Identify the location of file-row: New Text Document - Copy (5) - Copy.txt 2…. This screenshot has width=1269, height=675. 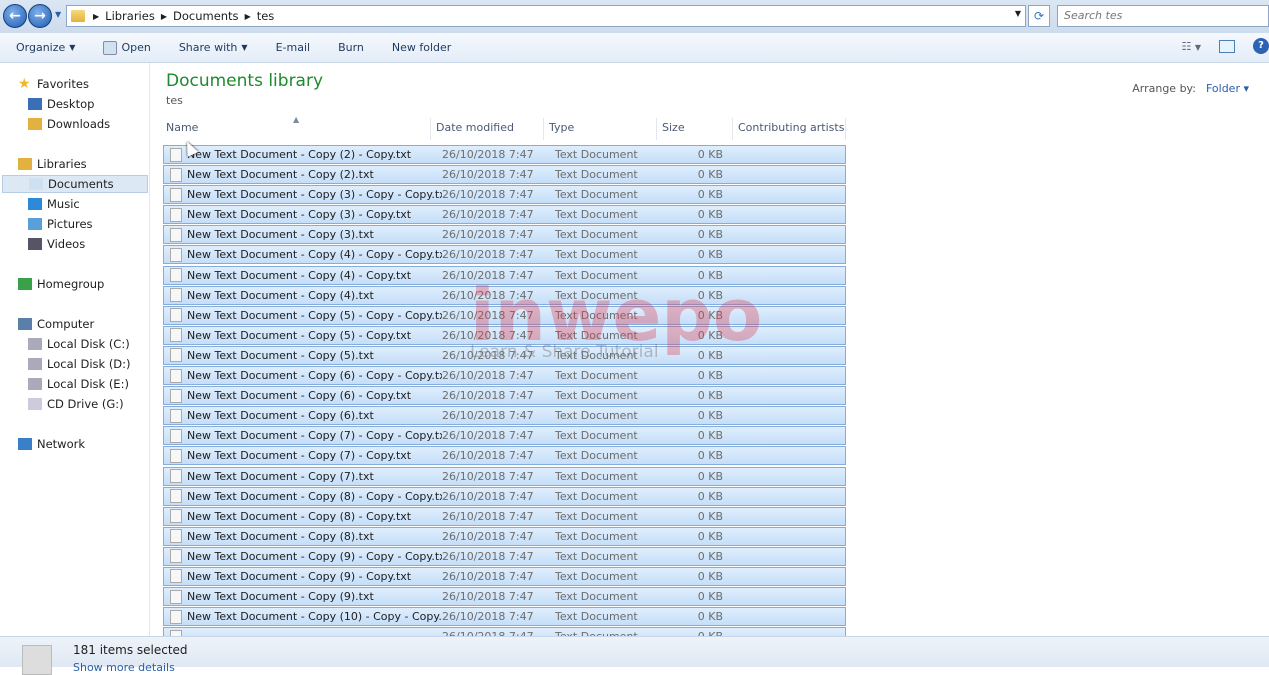
(504, 335).